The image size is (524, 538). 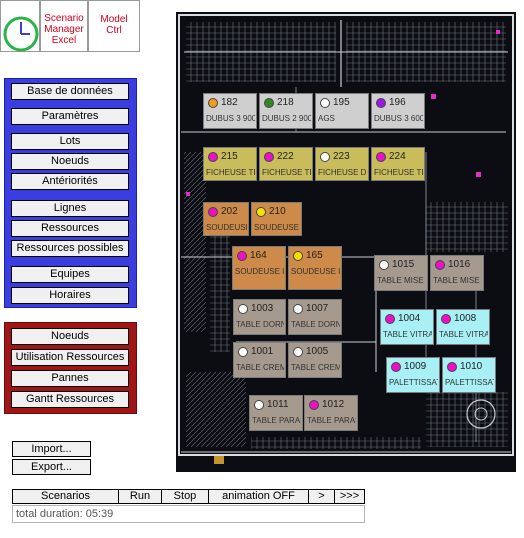 What do you see at coordinates (258, 496) in the screenshot?
I see `animation-toggle-button: animation OFF` at bounding box center [258, 496].